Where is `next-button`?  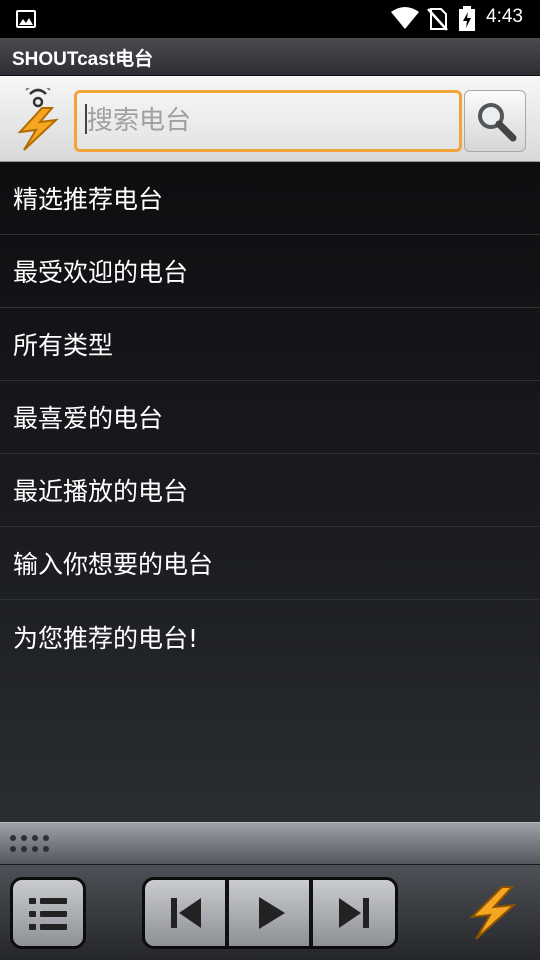 next-button is located at coordinates (354, 913).